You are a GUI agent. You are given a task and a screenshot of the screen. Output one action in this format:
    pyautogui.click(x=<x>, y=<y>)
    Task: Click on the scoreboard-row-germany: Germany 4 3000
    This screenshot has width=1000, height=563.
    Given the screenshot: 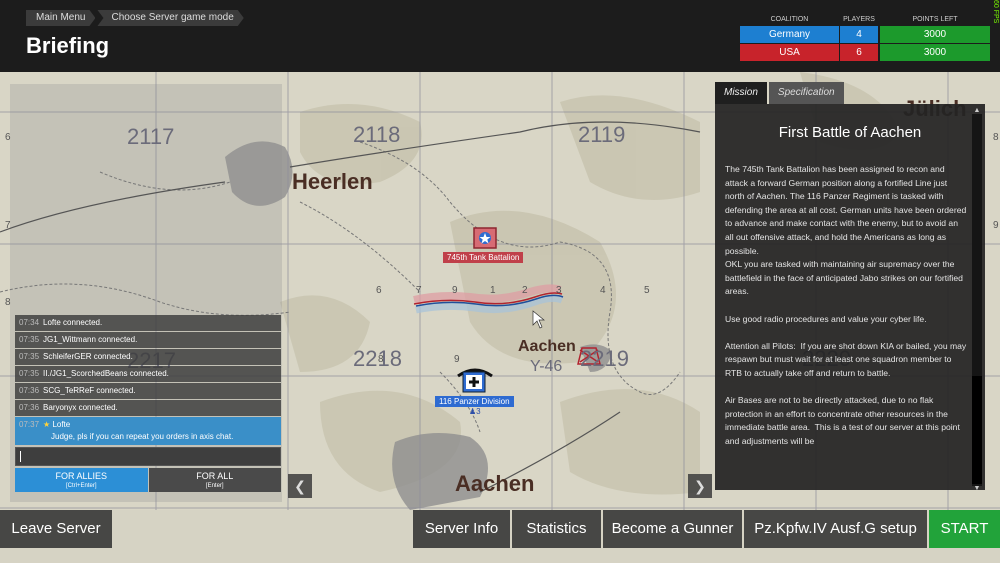 What is the action you would take?
    pyautogui.click(x=865, y=34)
    